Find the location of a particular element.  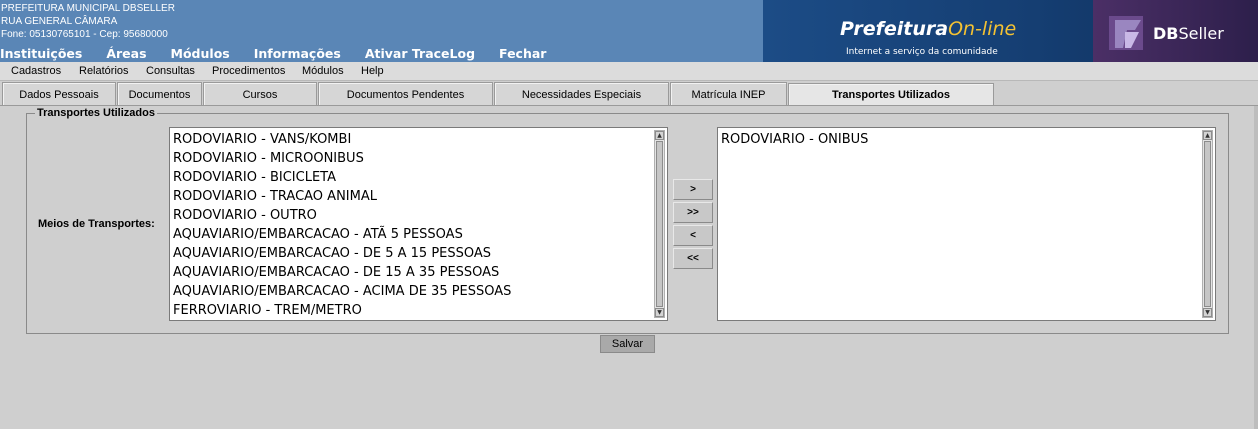

available-list-scrollbar: ▲ ▼ is located at coordinates (659, 224).